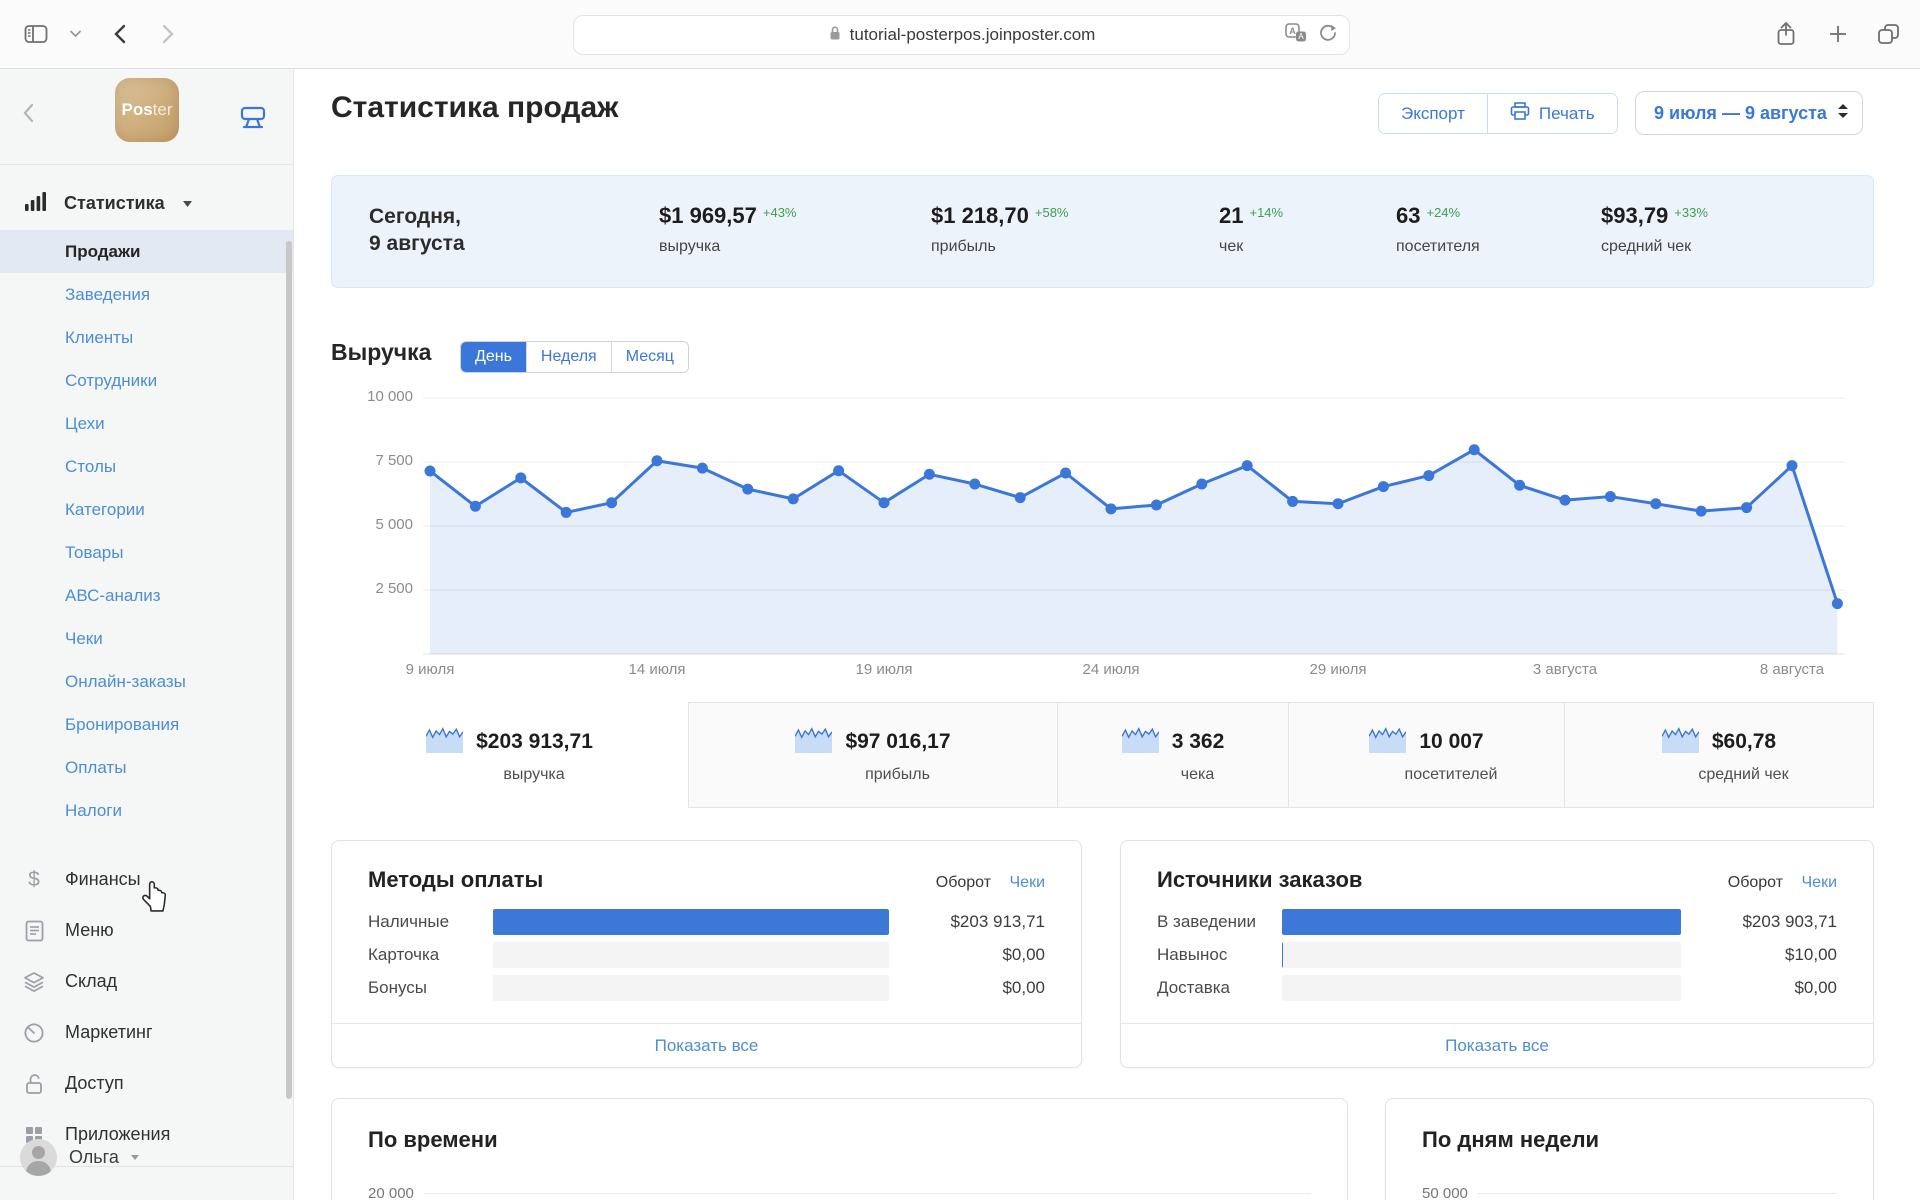 The height and width of the screenshot is (1200, 1920). I want to click on sidebar-subitem: АВС-анализ, so click(146, 595).